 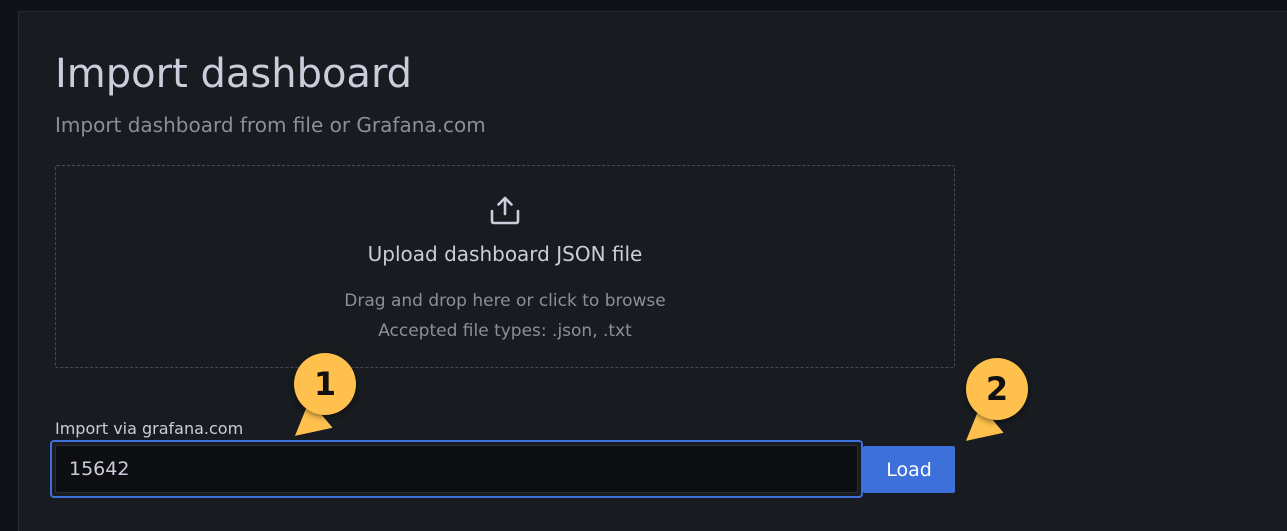 What do you see at coordinates (505, 254) in the screenshot?
I see `upload-title: Upload dashboard JSON file` at bounding box center [505, 254].